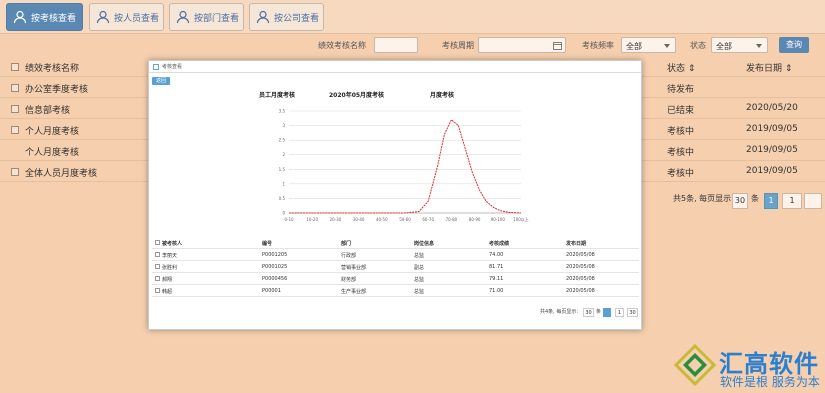  Describe the element at coordinates (458, 45) in the screenshot. I see `period-filter-label: 考核周期` at that location.